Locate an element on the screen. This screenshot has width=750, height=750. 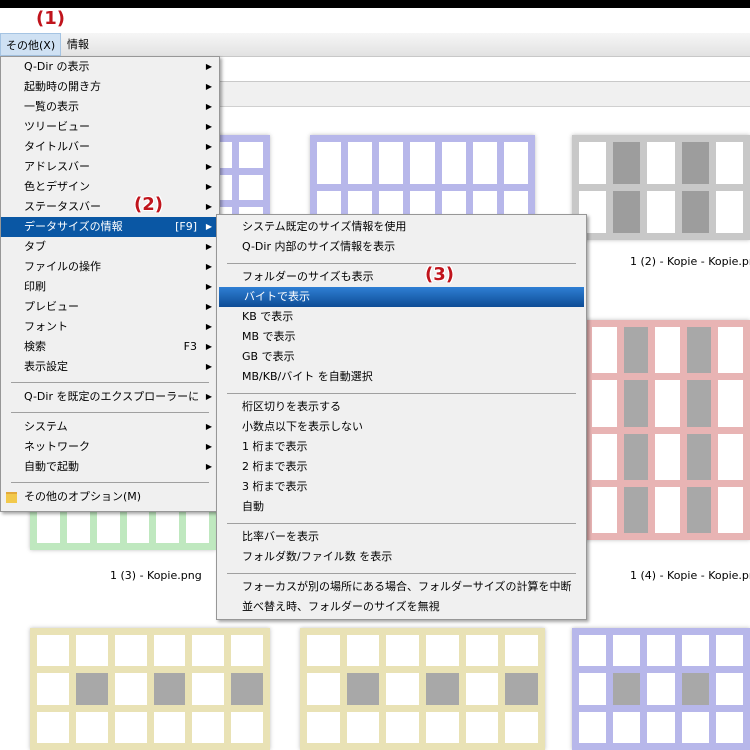
menu-info: 情報 is located at coordinates (78, 44).